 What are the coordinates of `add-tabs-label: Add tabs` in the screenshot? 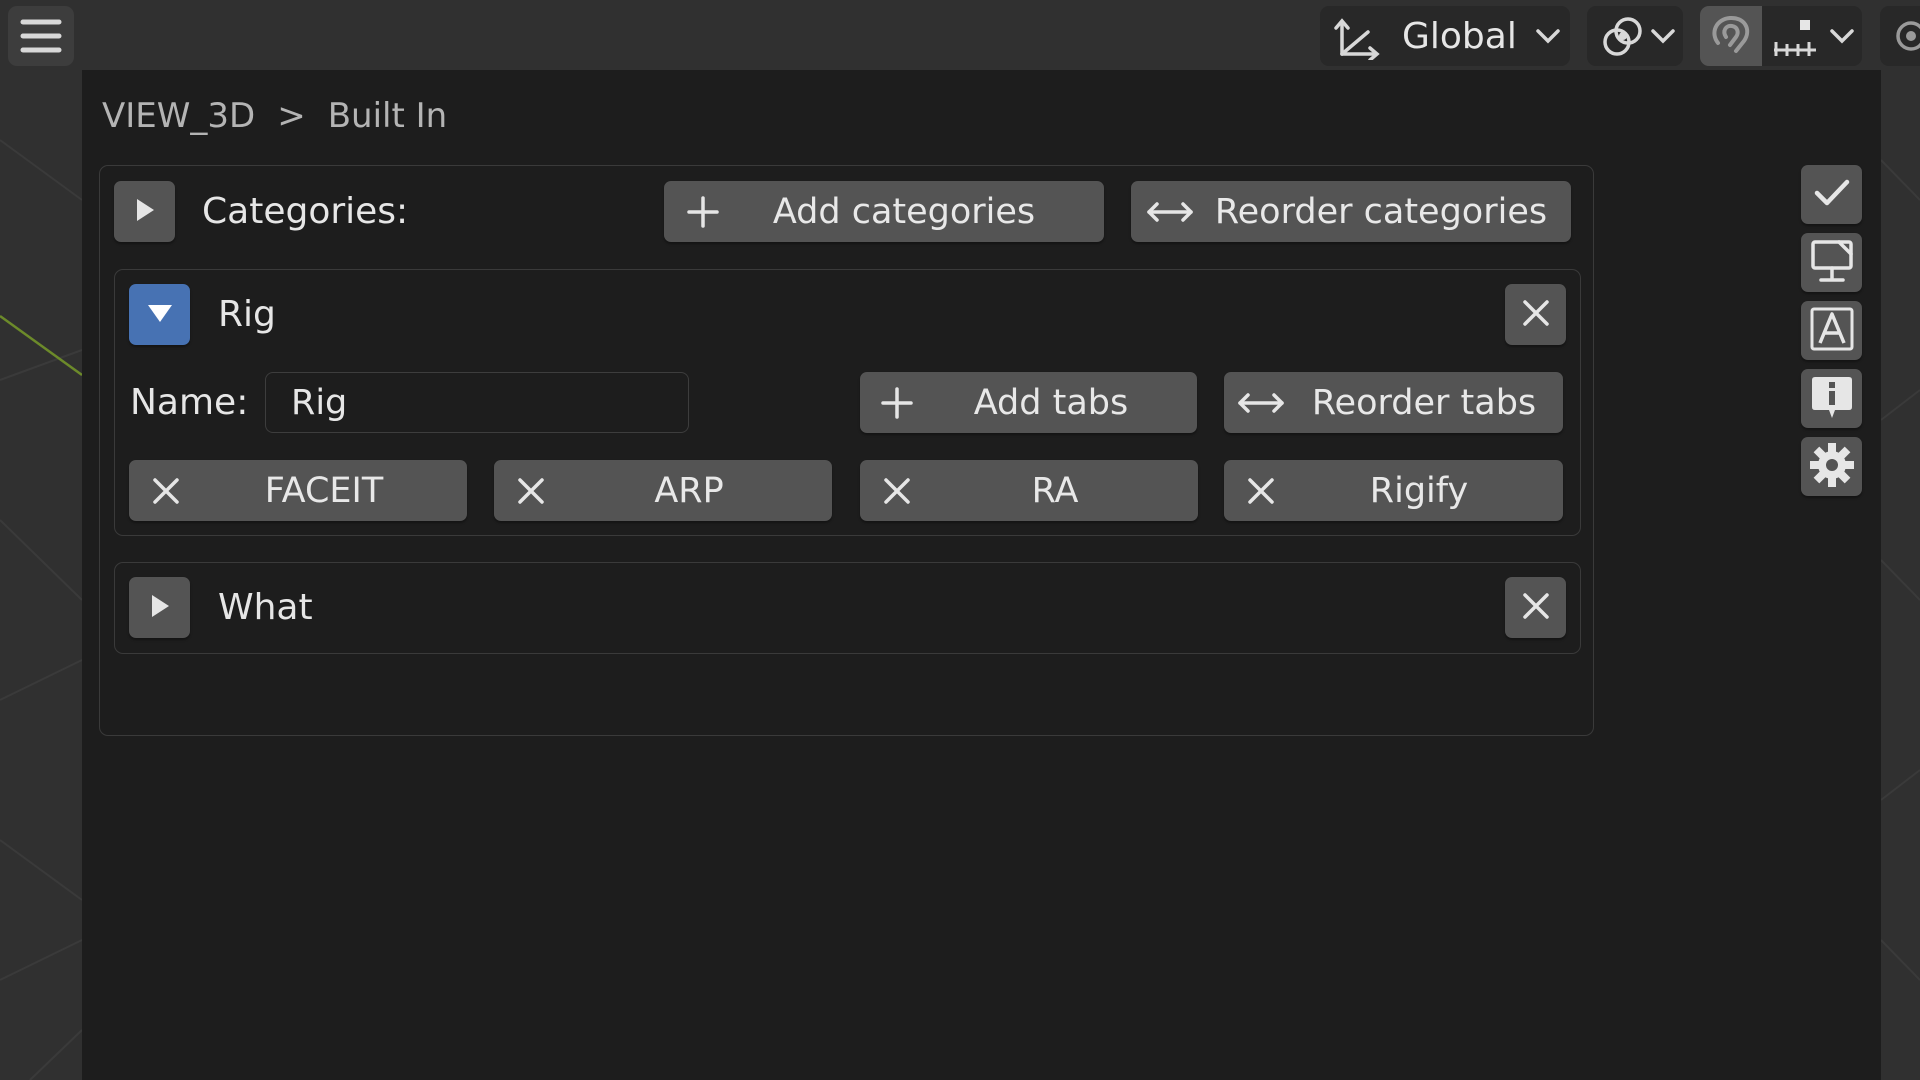 It's located at (1051, 402).